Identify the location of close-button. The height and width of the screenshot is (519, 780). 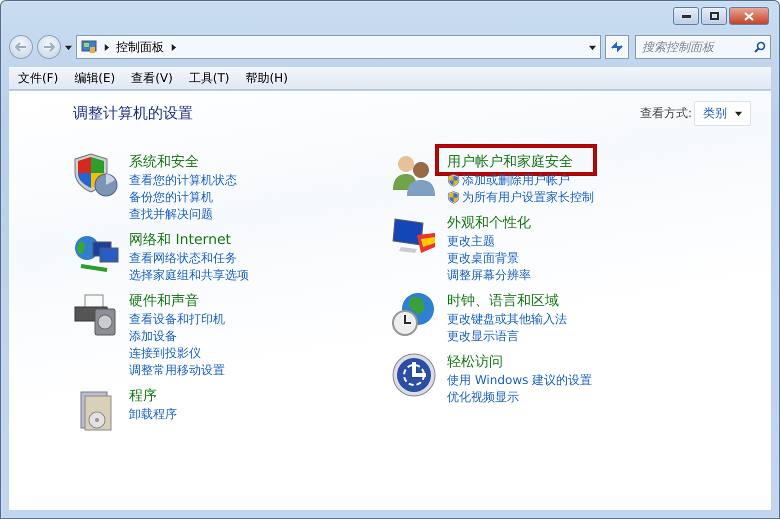
(749, 16).